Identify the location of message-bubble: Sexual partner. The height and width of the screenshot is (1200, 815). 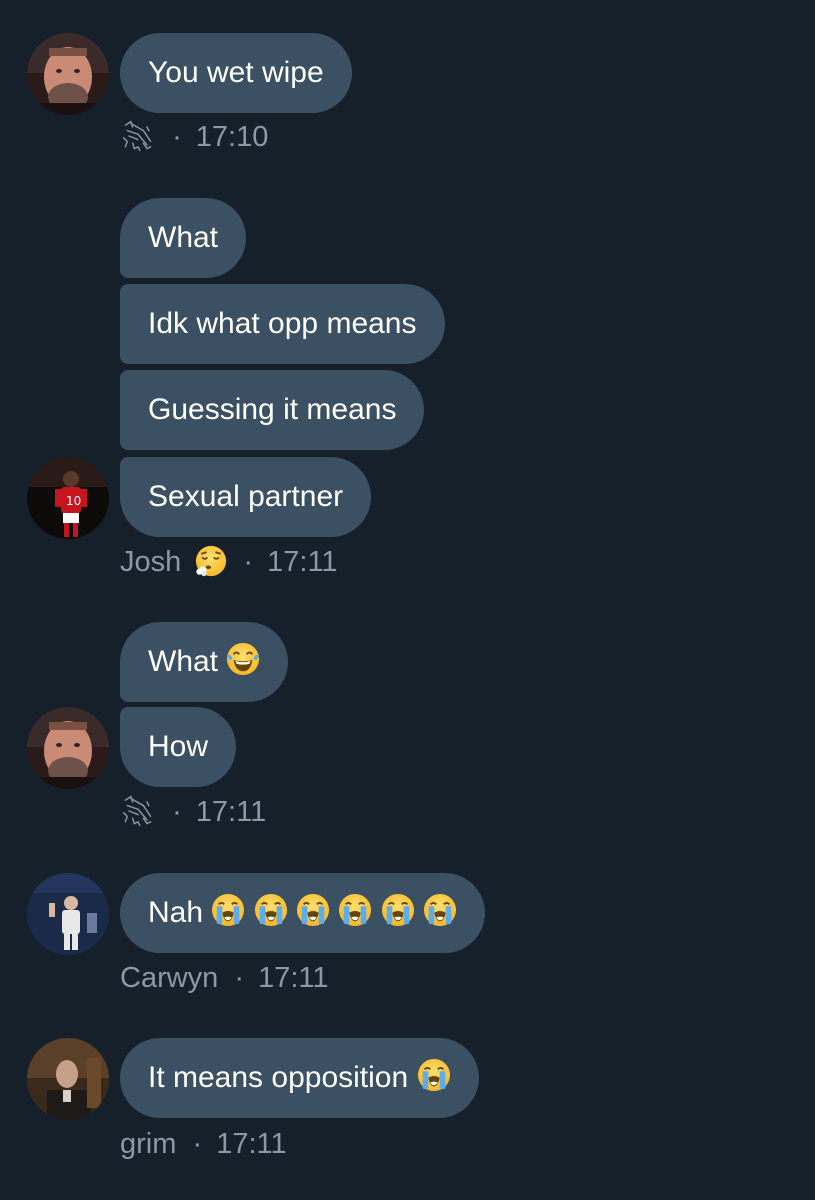
(246, 497).